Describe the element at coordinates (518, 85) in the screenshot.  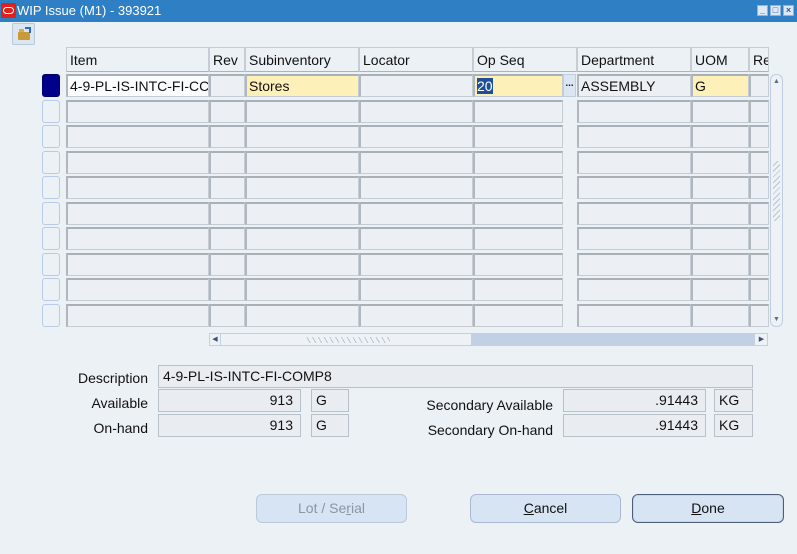
I see `op-seq-cell: 20` at that location.